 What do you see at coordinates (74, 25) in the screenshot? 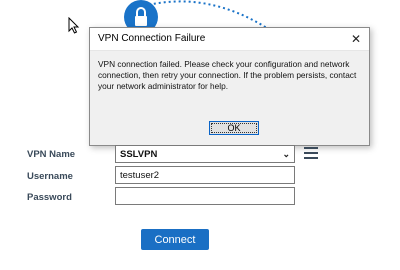
I see `cursor-icon` at bounding box center [74, 25].